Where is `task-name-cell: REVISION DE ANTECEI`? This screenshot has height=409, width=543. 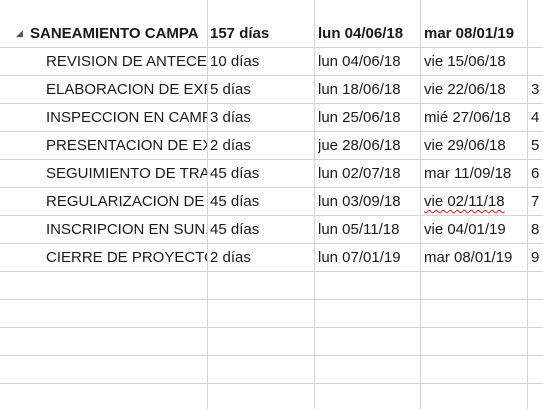 task-name-cell: REVISION DE ANTECEI is located at coordinates (126, 61).